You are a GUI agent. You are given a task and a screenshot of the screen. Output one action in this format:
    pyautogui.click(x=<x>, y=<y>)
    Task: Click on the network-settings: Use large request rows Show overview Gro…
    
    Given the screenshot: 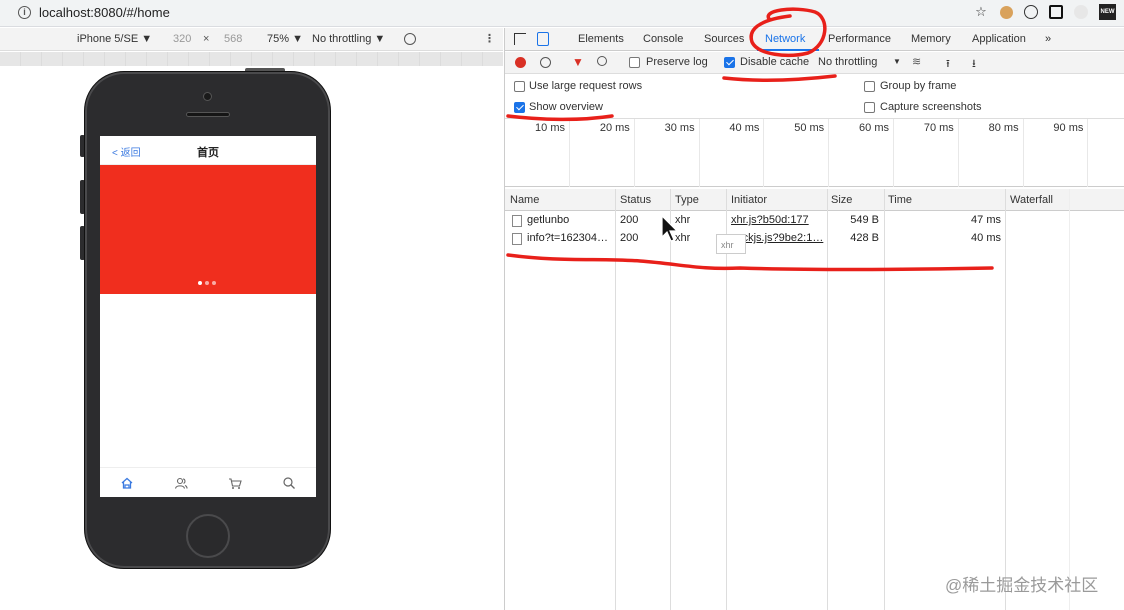 What is the action you would take?
    pyautogui.click(x=814, y=97)
    